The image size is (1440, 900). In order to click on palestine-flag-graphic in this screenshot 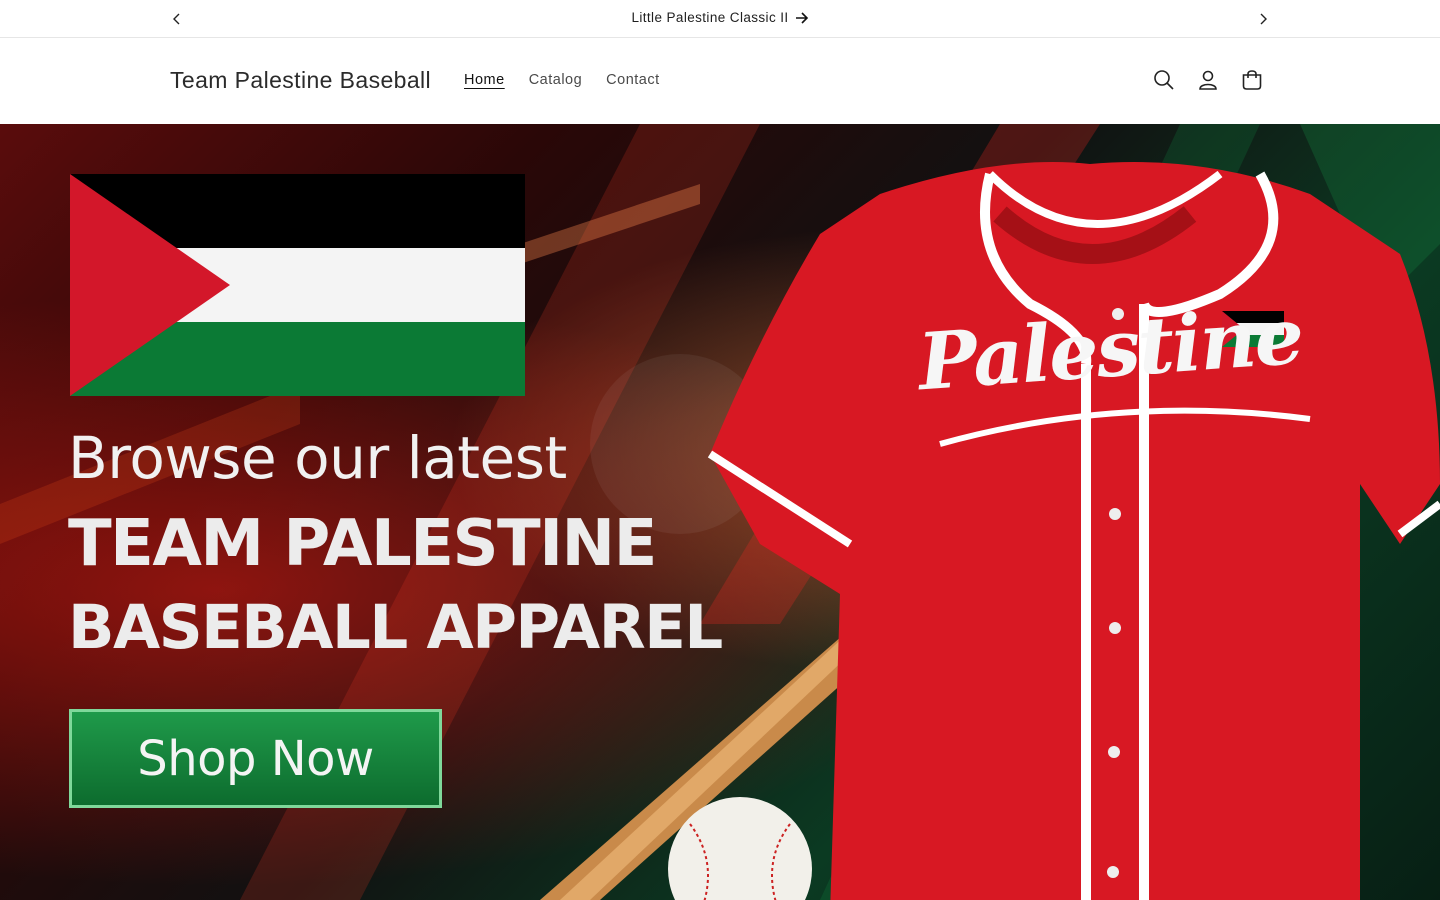, I will do `click(297, 285)`.